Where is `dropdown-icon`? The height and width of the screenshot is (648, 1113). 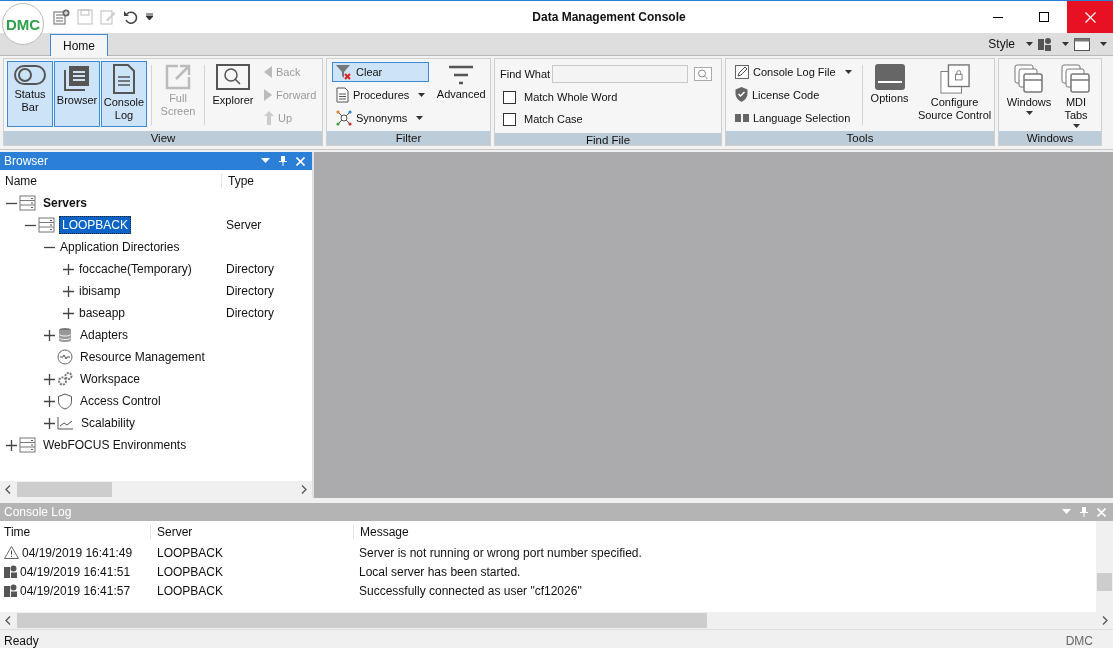 dropdown-icon is located at coordinates (265, 161).